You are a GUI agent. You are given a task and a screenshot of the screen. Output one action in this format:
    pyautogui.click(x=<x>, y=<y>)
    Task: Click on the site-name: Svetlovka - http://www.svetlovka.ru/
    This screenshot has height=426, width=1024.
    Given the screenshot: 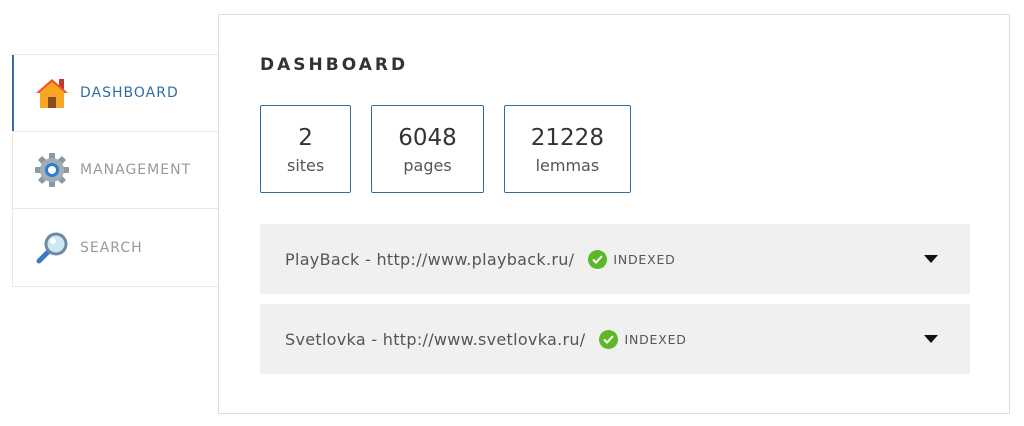 What is the action you would take?
    pyautogui.click(x=435, y=339)
    